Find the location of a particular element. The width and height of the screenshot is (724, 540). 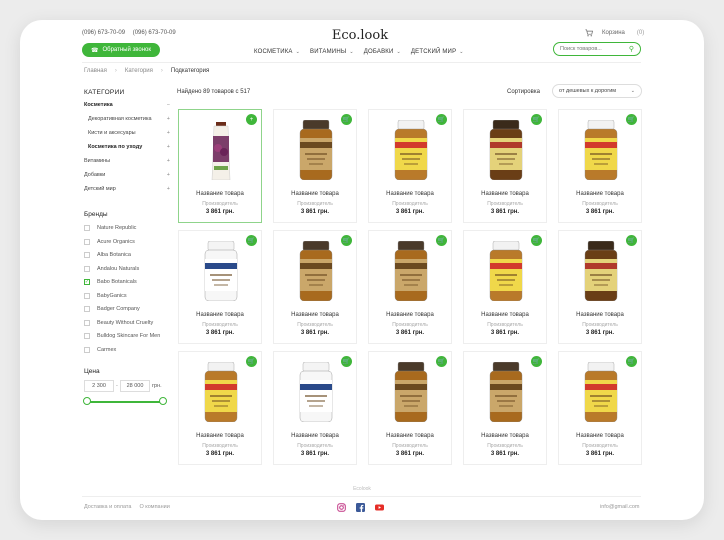

youtube-icon is located at coordinates (379, 507).